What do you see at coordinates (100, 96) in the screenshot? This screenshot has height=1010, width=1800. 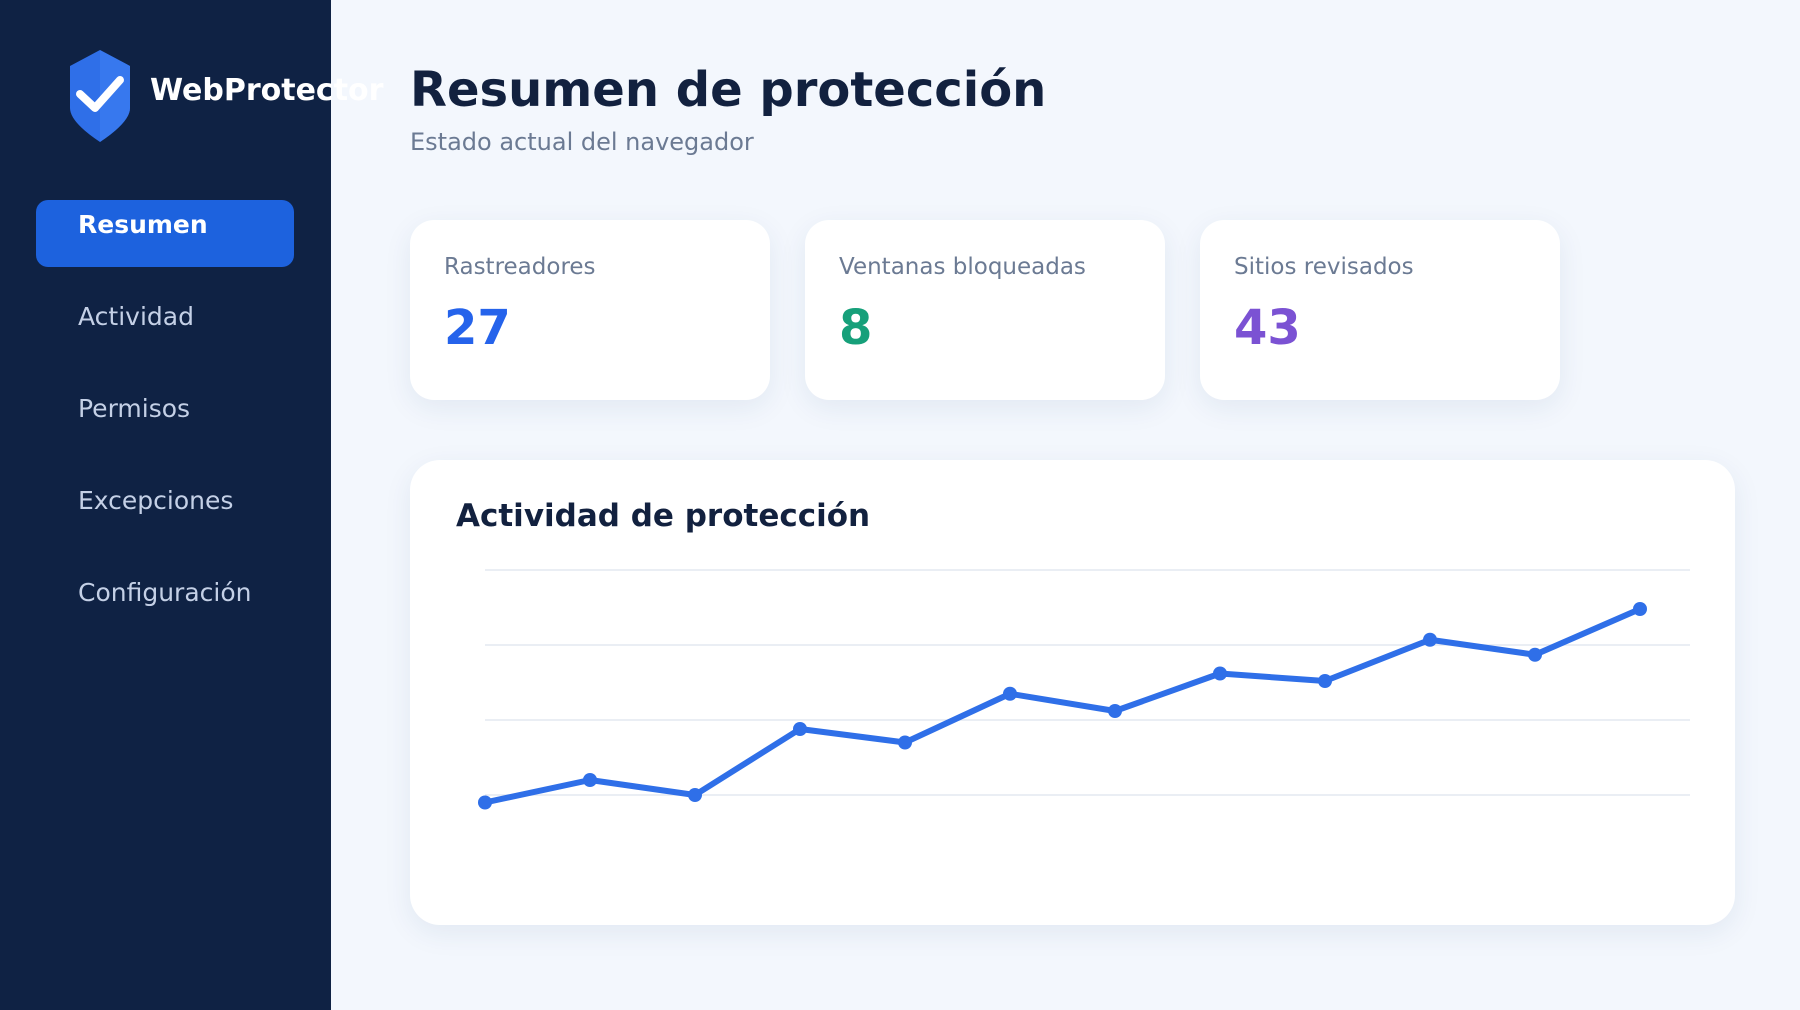 I see `shield-check-icon` at bounding box center [100, 96].